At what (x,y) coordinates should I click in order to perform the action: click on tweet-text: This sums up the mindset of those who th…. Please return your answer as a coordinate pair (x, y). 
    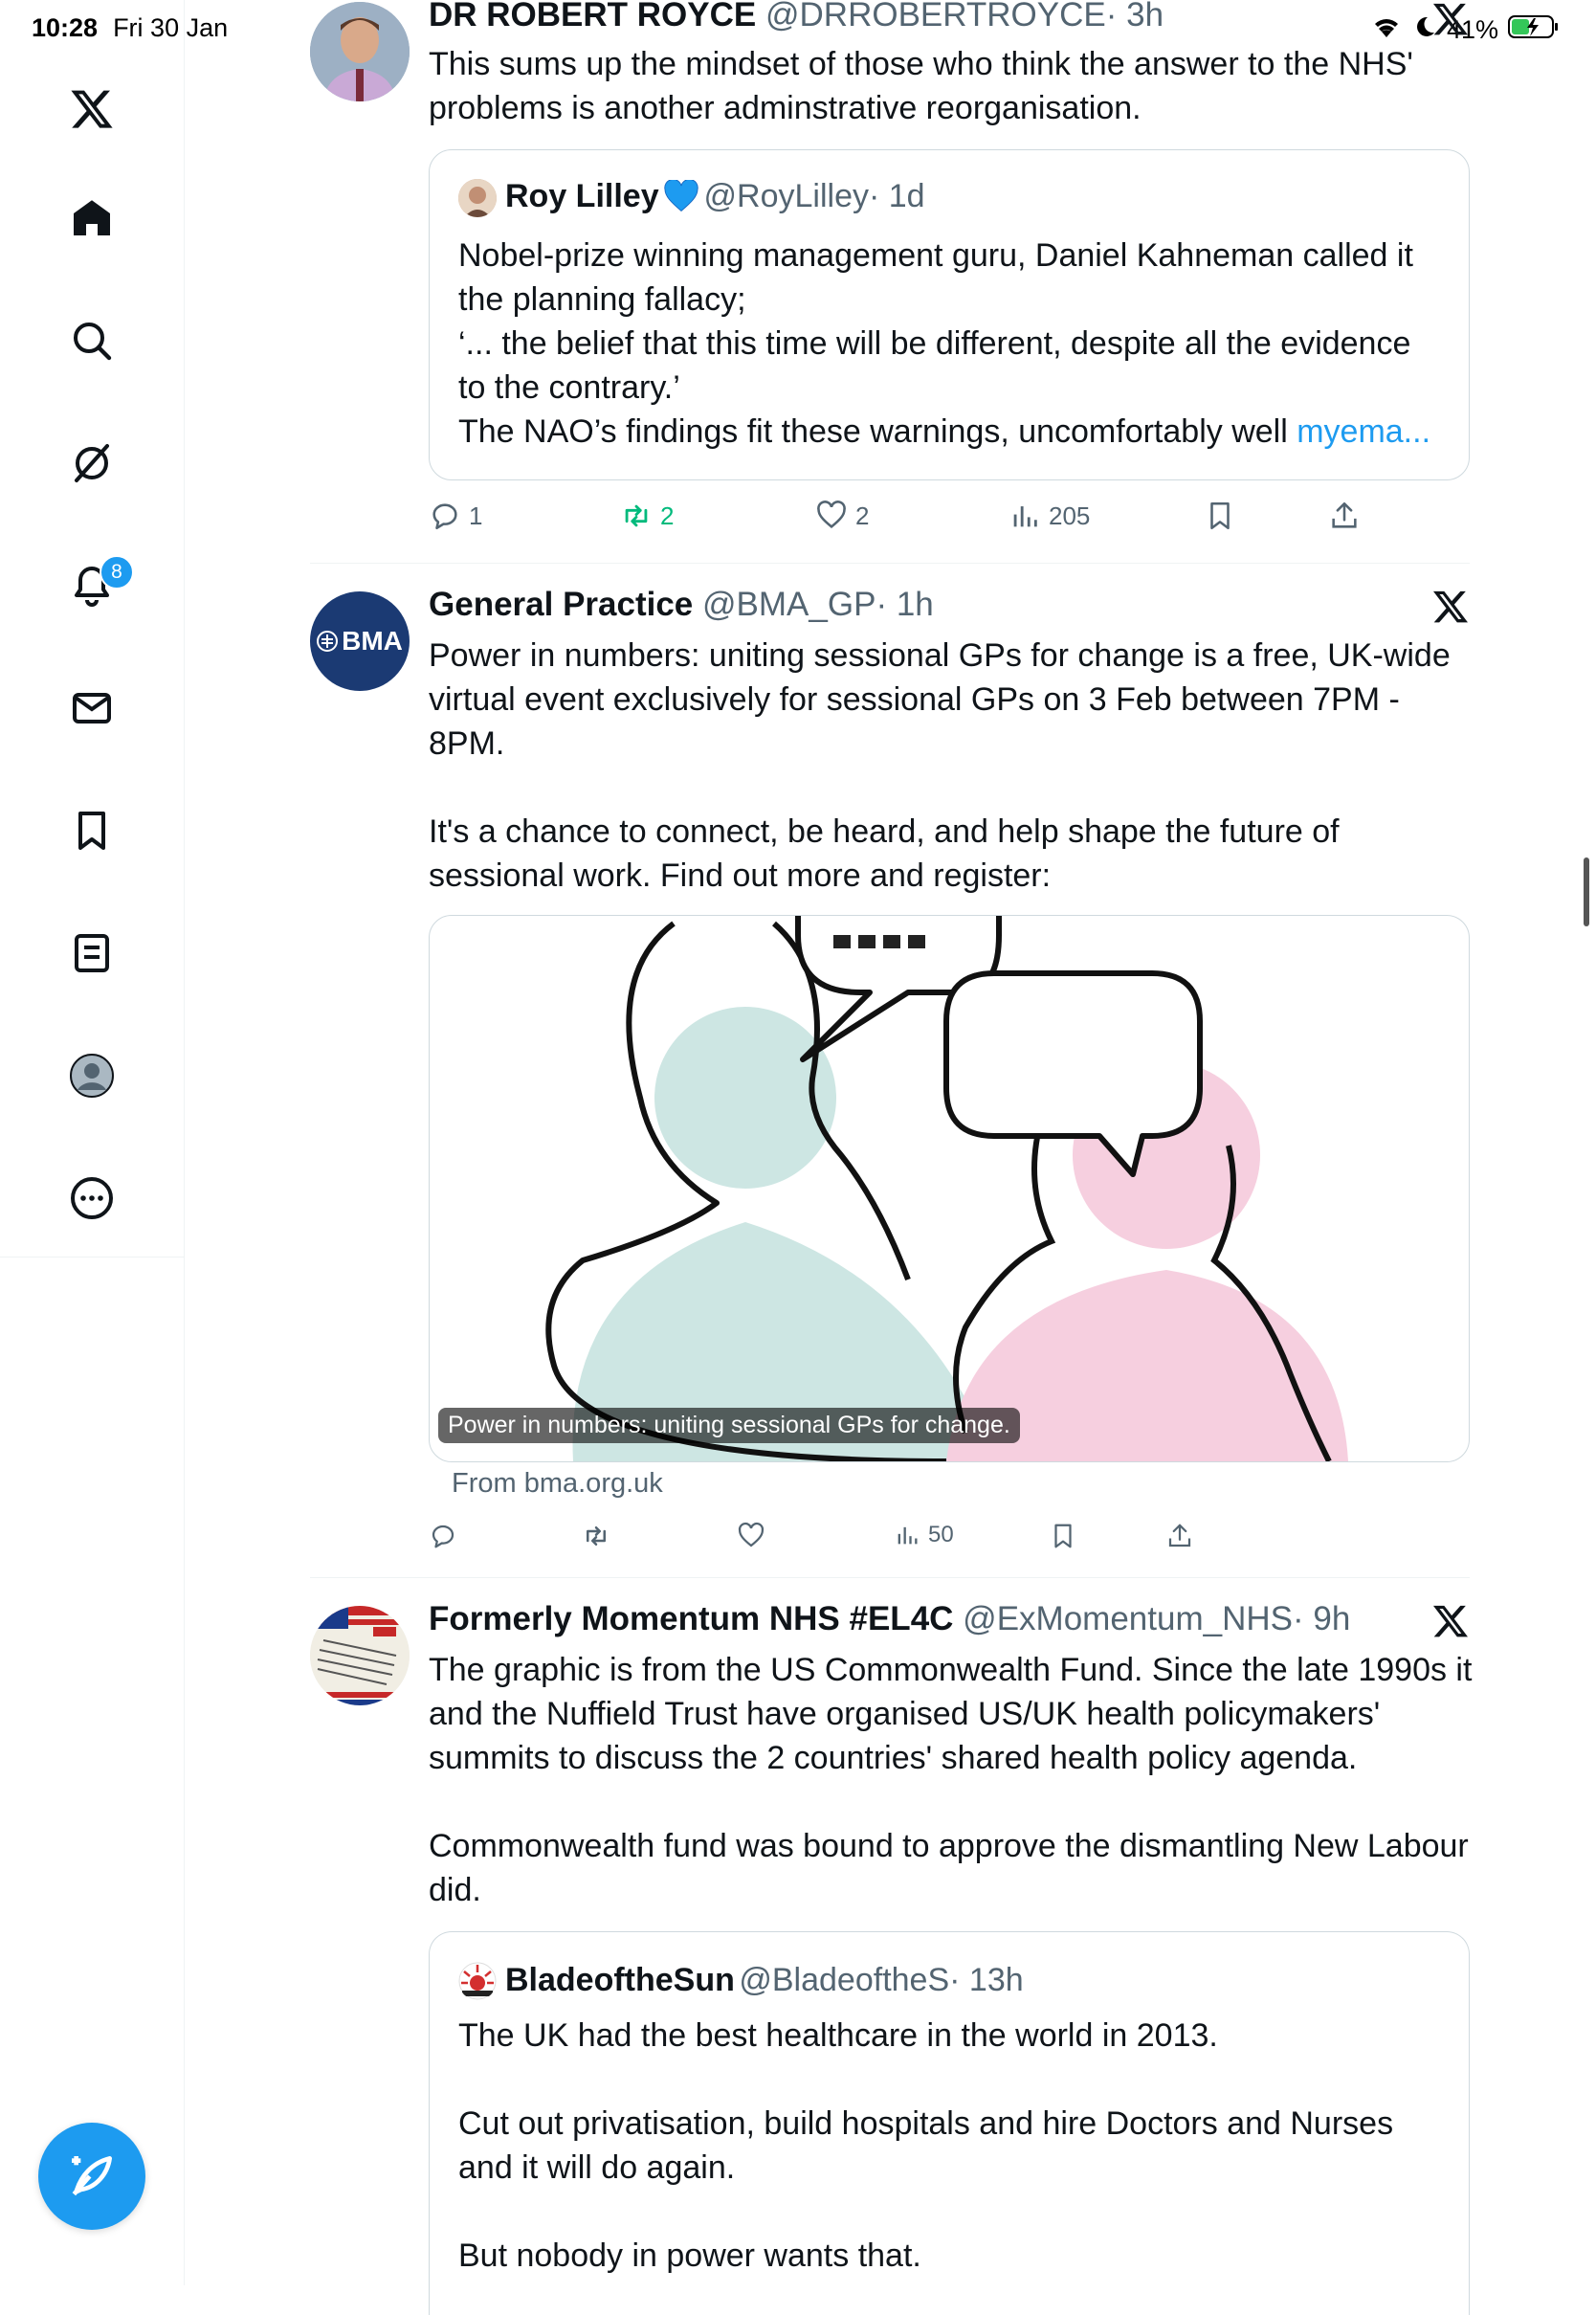
    Looking at the image, I should click on (926, 86).